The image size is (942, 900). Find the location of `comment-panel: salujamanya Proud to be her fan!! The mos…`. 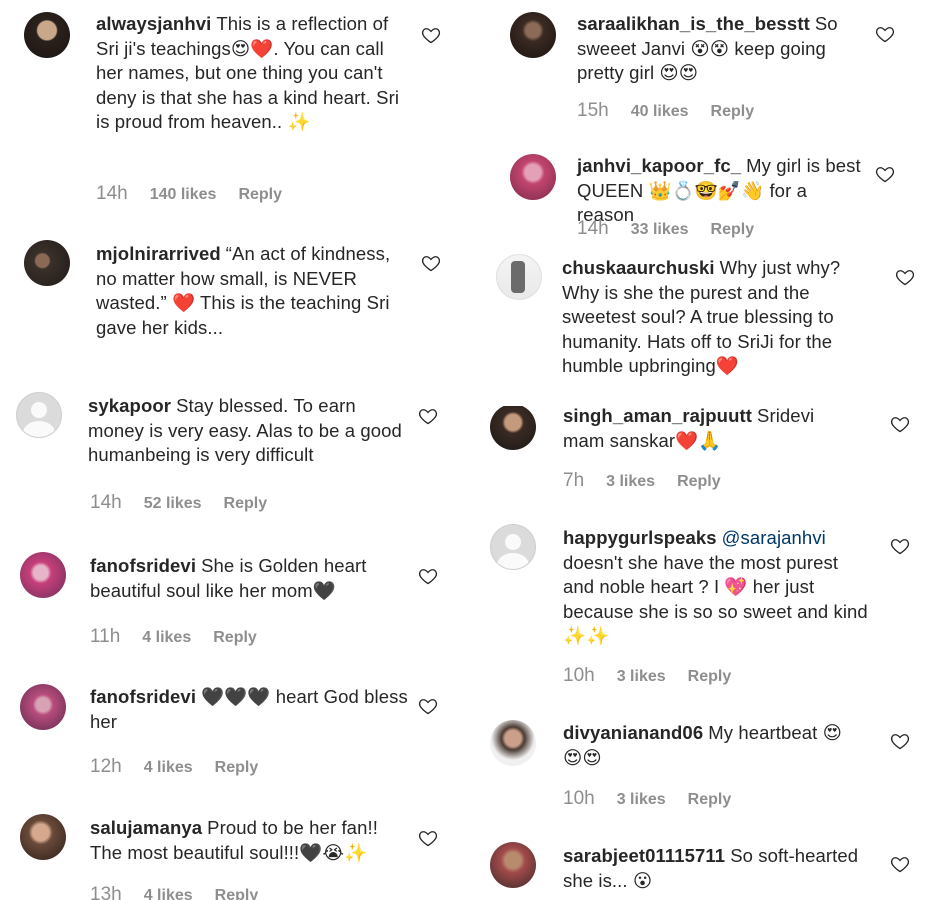

comment-panel: salujamanya Proud to be her fan!! The mos… is located at coordinates (236, 850).